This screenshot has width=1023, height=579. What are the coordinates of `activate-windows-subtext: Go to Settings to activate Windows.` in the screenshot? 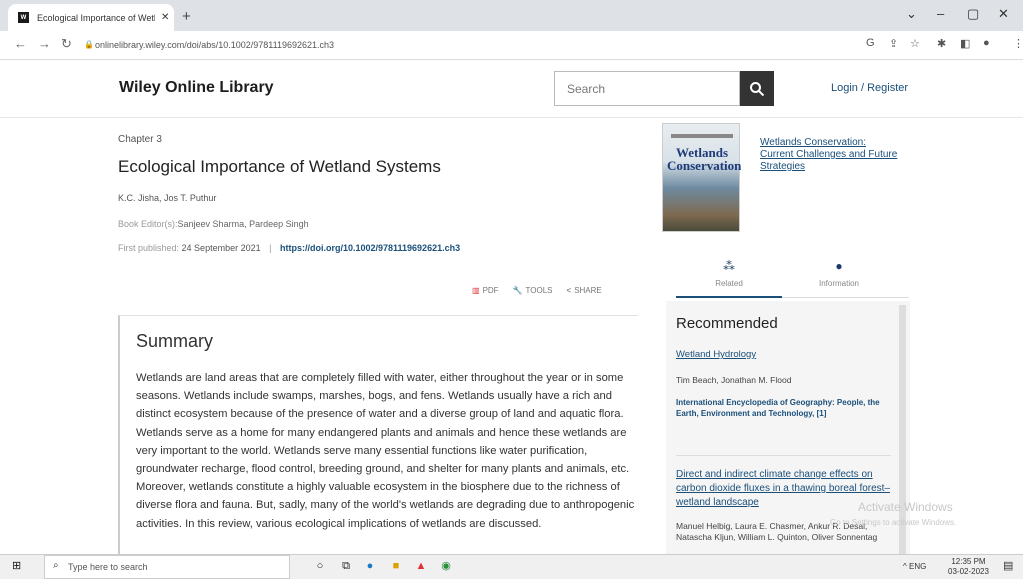 It's located at (893, 522).